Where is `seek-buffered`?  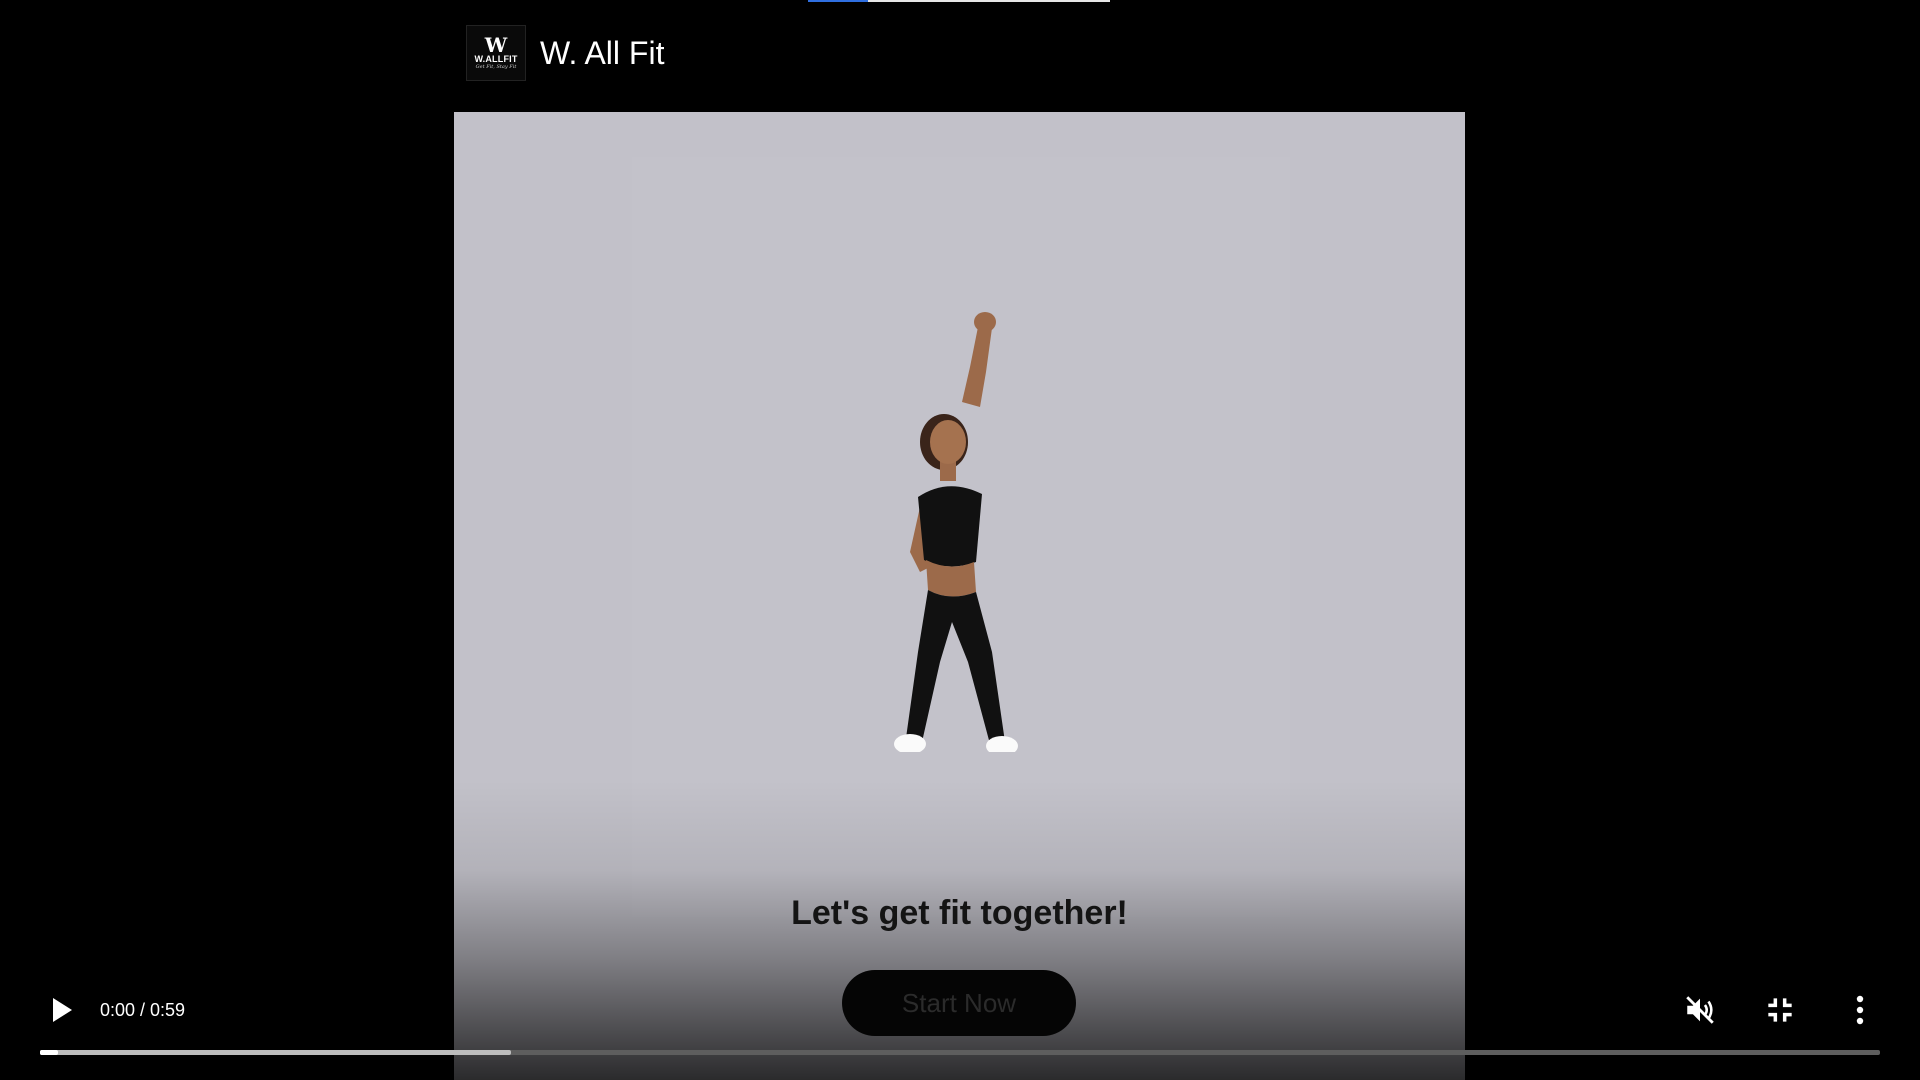 seek-buffered is located at coordinates (276, 1052).